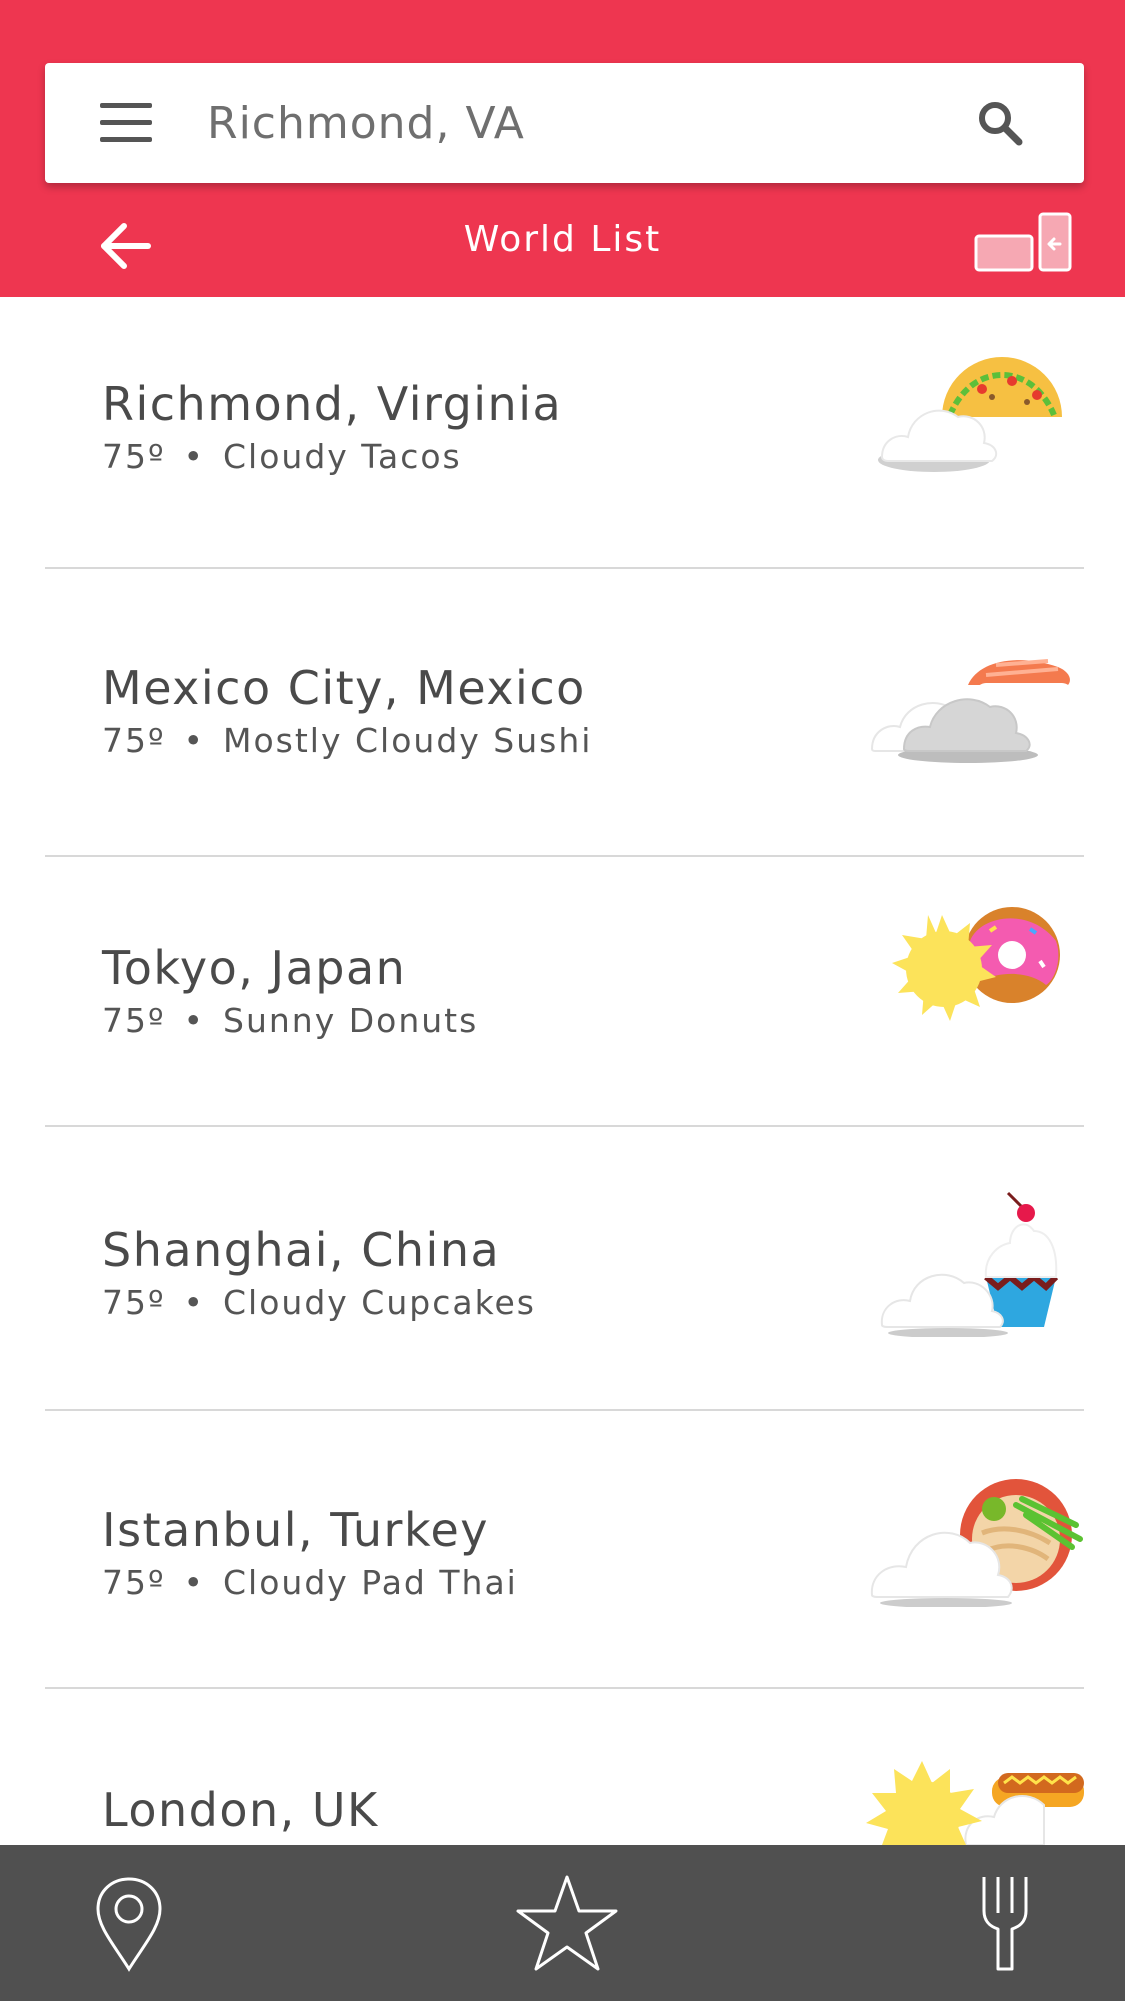 The image size is (1125, 2001). What do you see at coordinates (342, 456) in the screenshot?
I see `condition: Cloudy Tacos` at bounding box center [342, 456].